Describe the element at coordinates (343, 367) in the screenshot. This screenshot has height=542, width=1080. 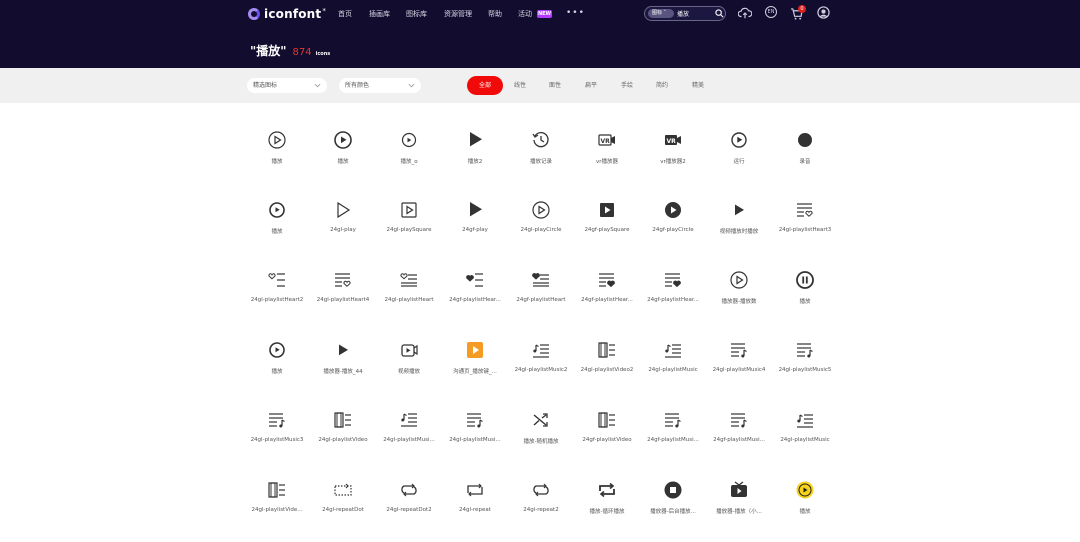
I see `icon-card: 播放器-播放_44` at that location.